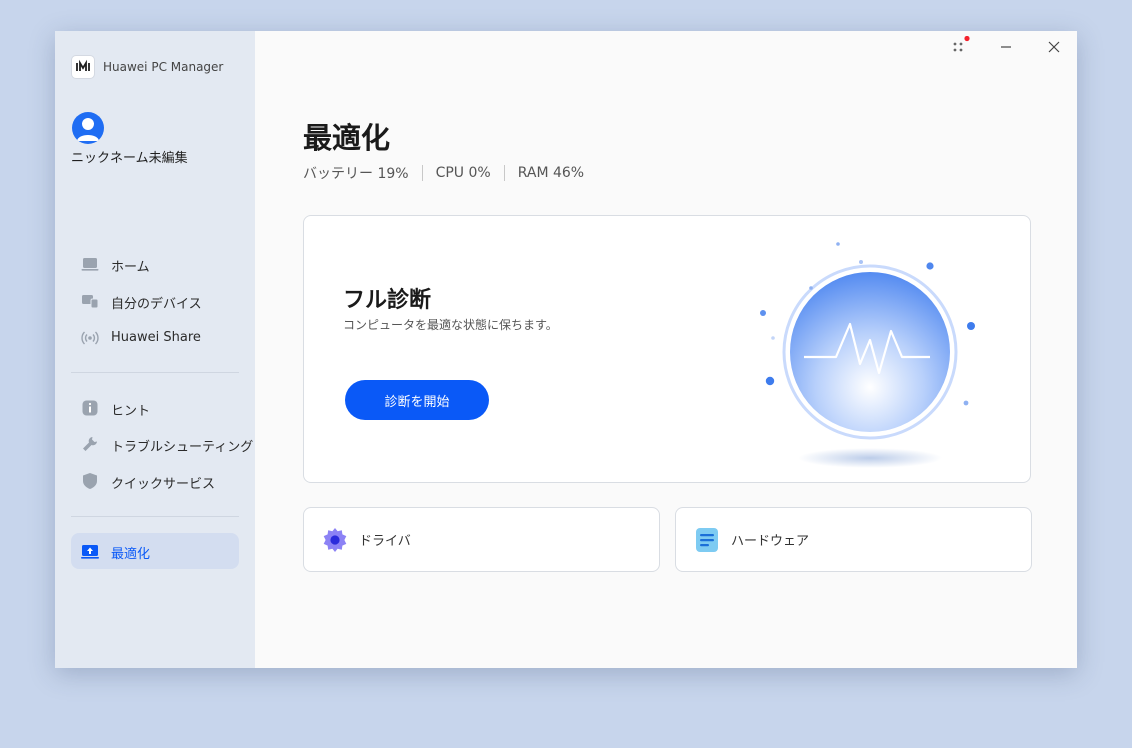 This screenshot has height=748, width=1132. Describe the element at coordinates (90, 552) in the screenshot. I see `optimize-icon` at that location.